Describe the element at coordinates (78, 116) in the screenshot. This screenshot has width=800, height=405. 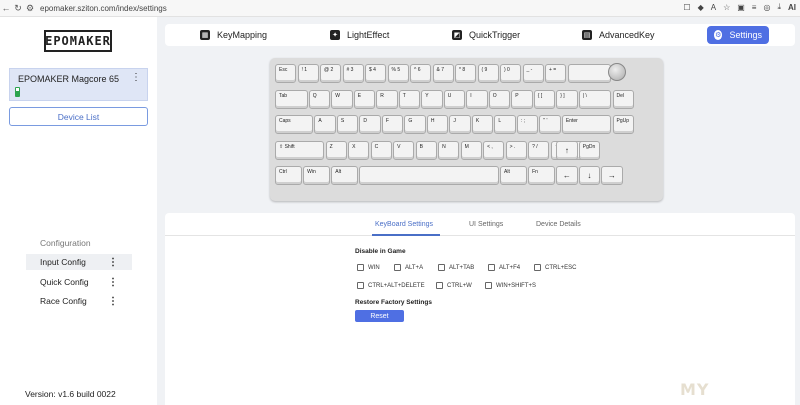
I see `device-list-button: Device List` at that location.